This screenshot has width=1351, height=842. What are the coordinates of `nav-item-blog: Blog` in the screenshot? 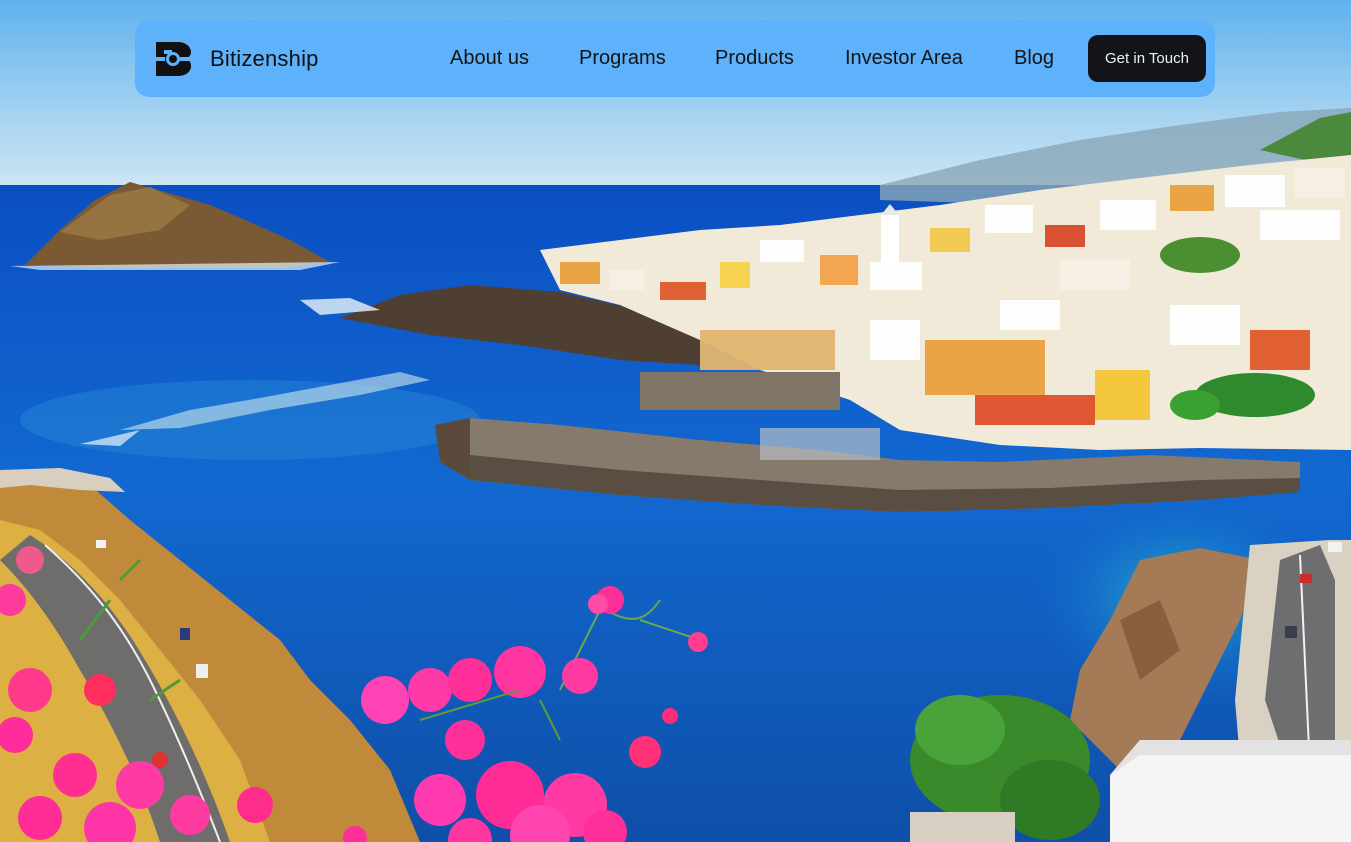 It's located at (1034, 58).